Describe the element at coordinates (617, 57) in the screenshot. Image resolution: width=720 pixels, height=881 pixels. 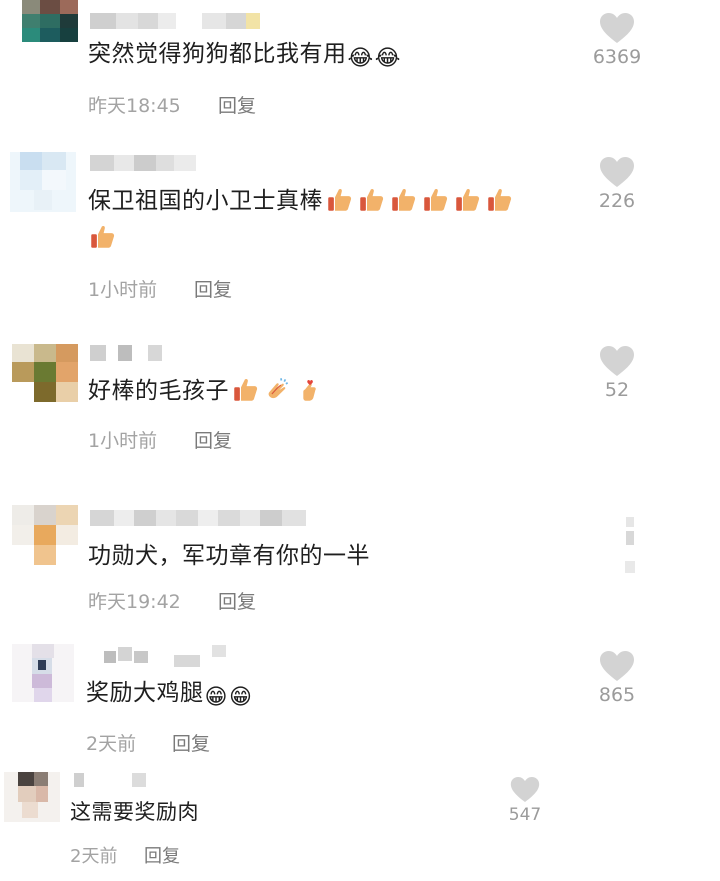
I see `like-count: 6369` at that location.